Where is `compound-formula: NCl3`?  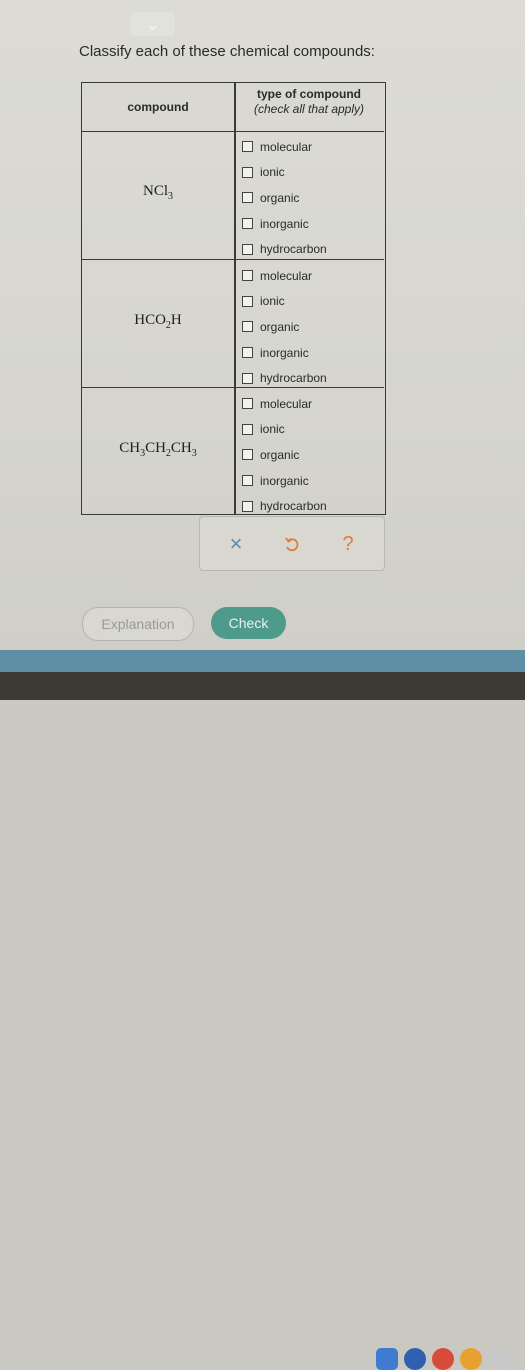 compound-formula: NCl3 is located at coordinates (158, 192).